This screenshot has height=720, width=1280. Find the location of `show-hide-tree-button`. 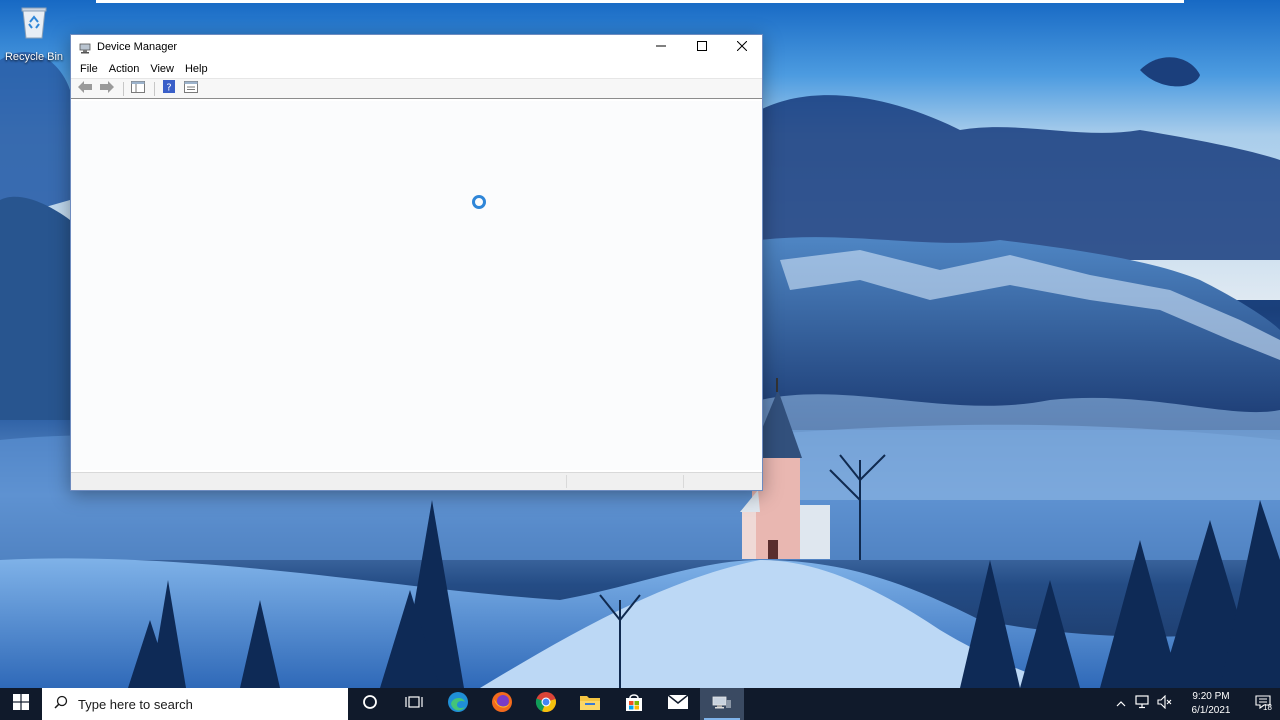

show-hide-tree-button is located at coordinates (138, 89).